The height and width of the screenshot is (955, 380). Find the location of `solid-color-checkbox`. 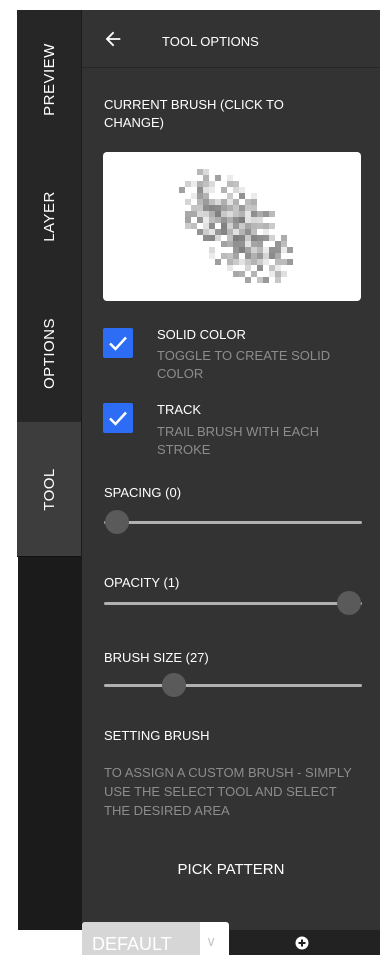

solid-color-checkbox is located at coordinates (118, 343).